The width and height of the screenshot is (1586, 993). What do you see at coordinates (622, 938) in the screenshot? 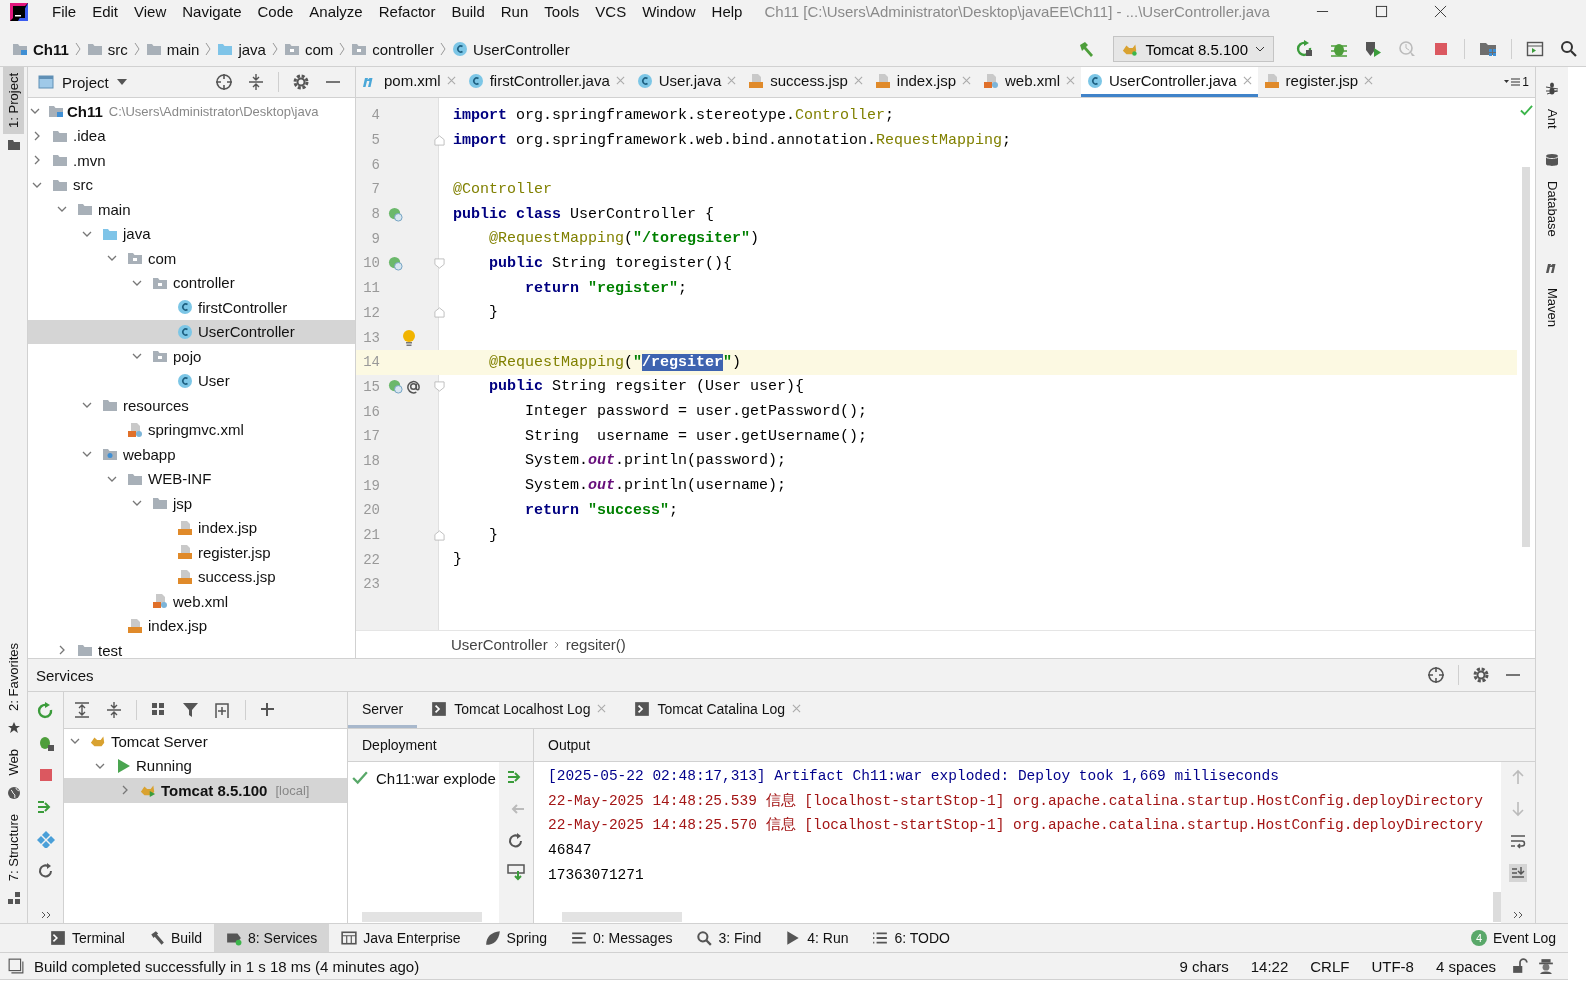
I see `tool-window-tab: 0: Messages` at bounding box center [622, 938].